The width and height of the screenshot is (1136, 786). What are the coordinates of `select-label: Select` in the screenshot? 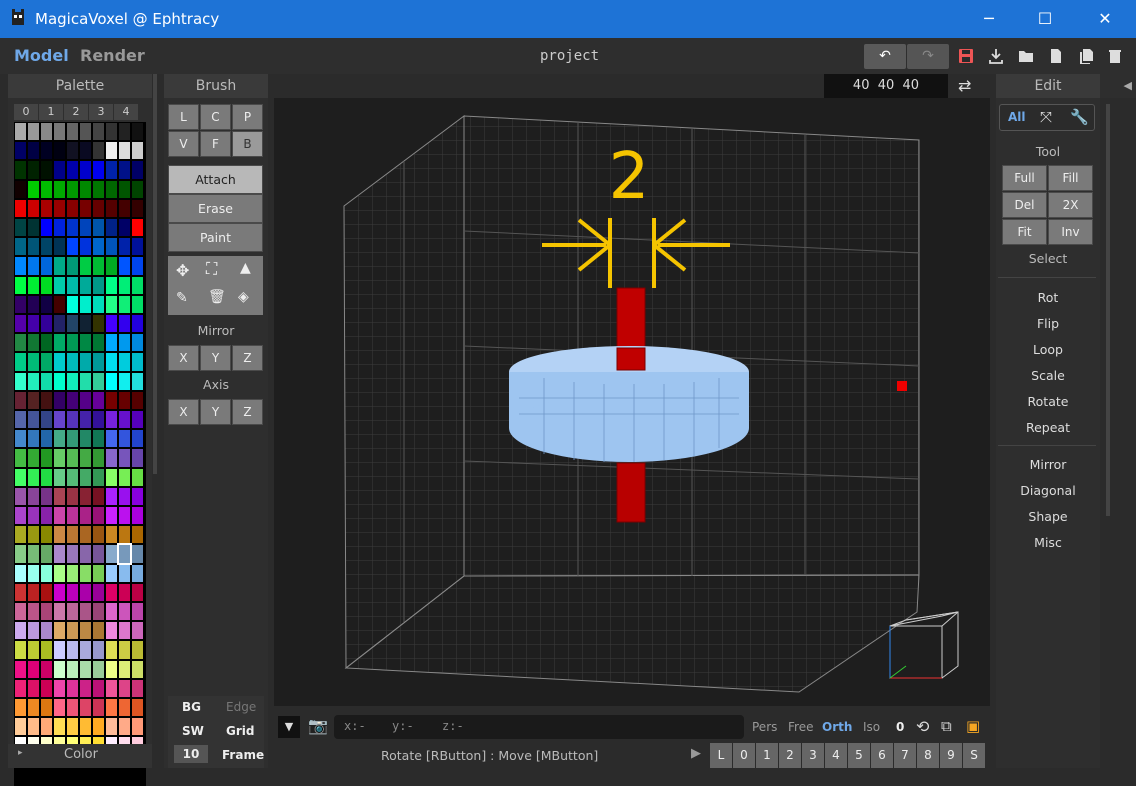 It's located at (1048, 258).